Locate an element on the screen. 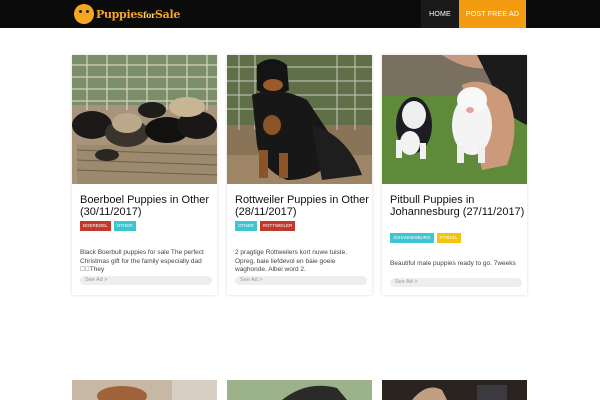 This screenshot has width=600, height=400. logo-text: PuppiesforSale is located at coordinates (138, 14).